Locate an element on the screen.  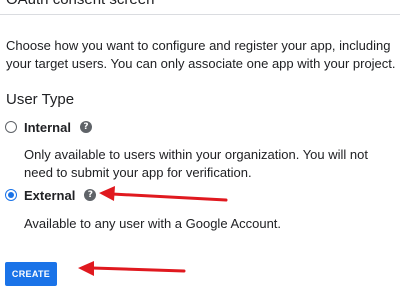
annotation-arrow-external is located at coordinates (163, 194).